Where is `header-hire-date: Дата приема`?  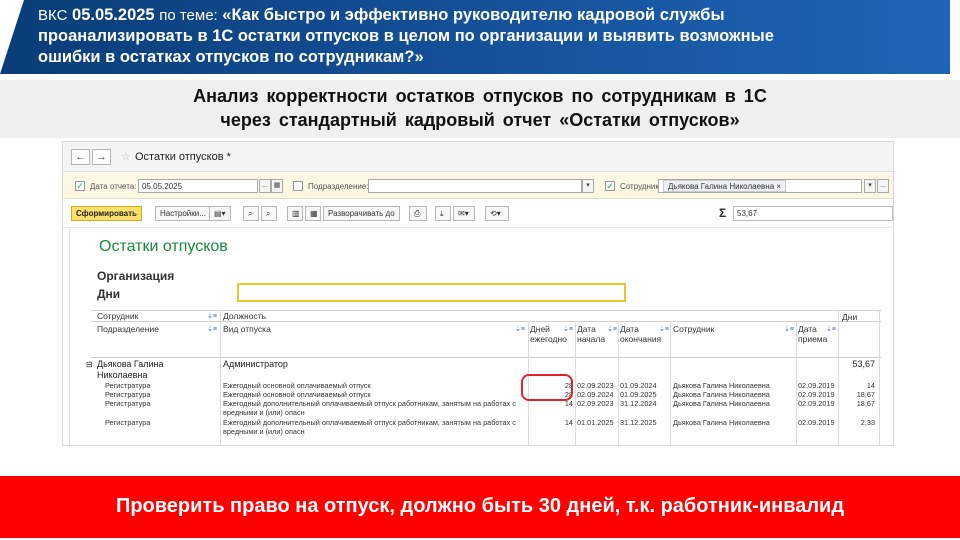
header-hire-date: Дата приема is located at coordinates (812, 334).